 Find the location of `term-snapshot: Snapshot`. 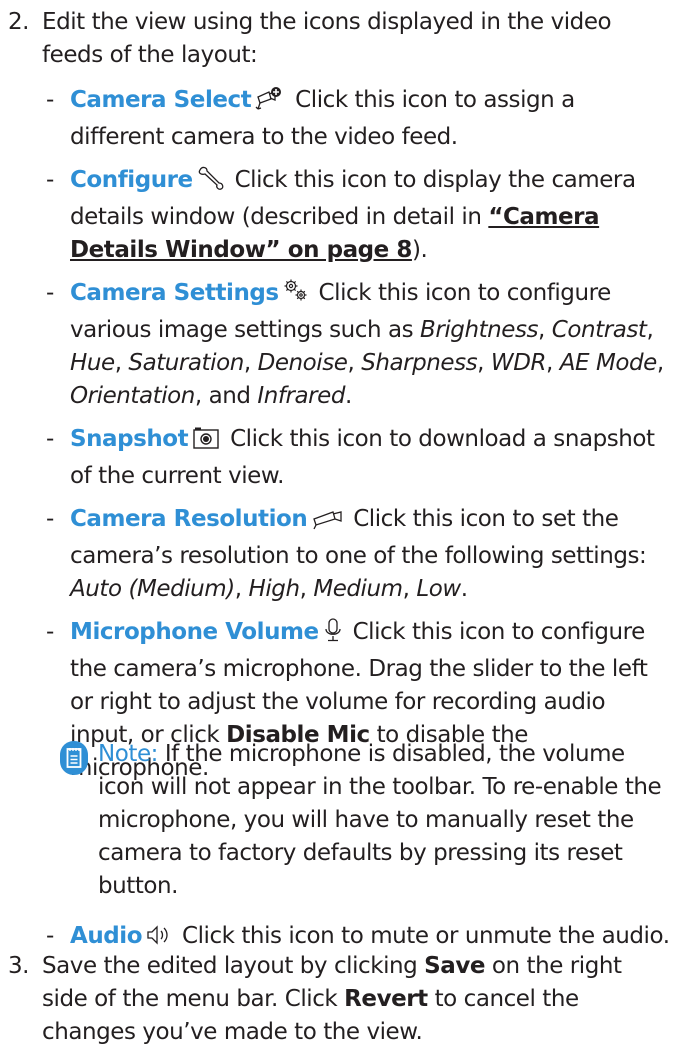

term-snapshot: Snapshot is located at coordinates (129, 439).